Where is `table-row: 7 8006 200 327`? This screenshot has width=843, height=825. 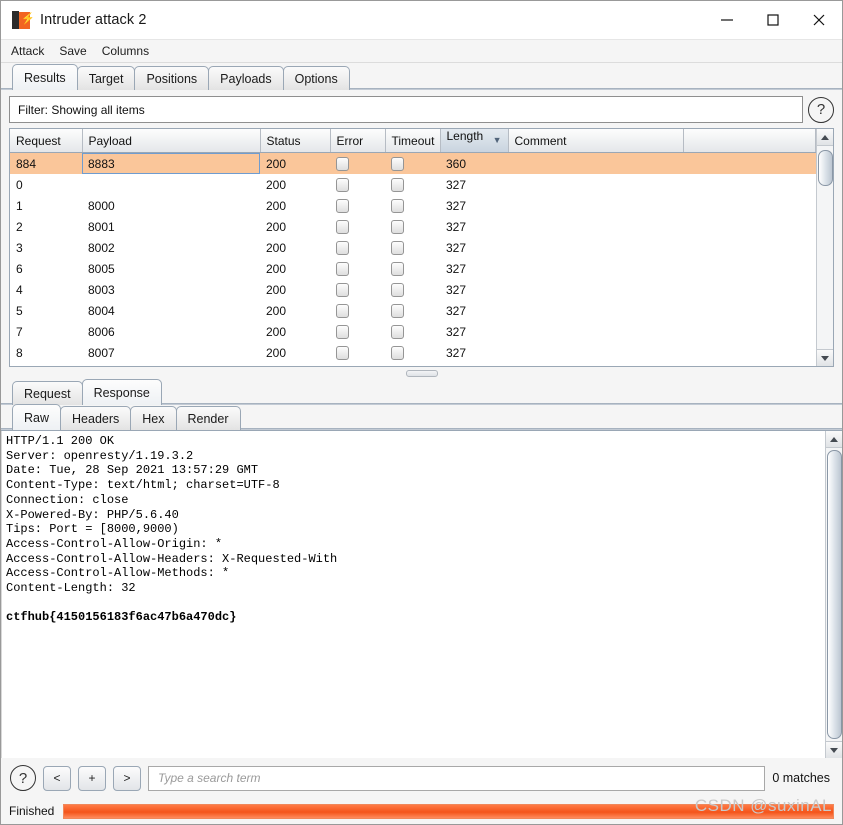 table-row: 7 8006 200 327 is located at coordinates (413, 331).